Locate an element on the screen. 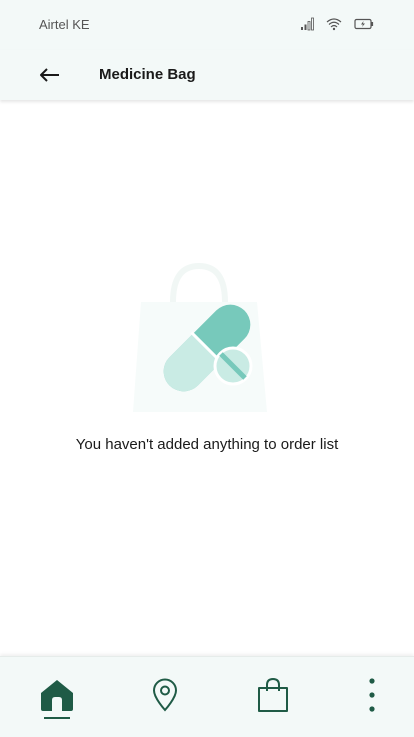 The image size is (414, 737). location-pin-icon is located at coordinates (165, 695).